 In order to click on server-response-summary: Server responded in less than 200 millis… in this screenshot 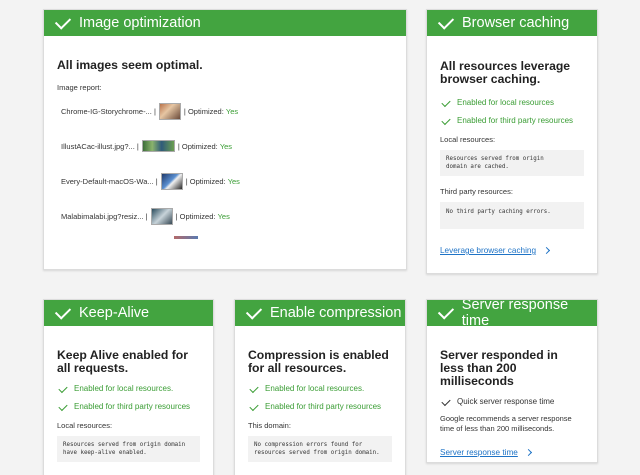, I will do `click(499, 368)`.